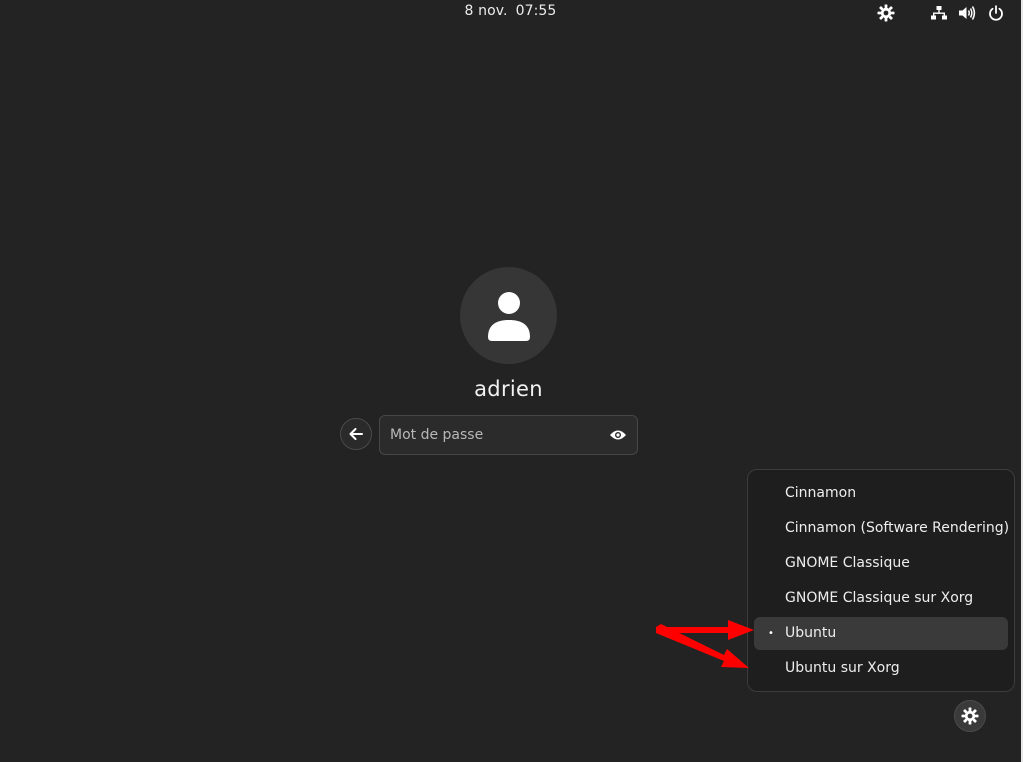  Describe the element at coordinates (842, 668) in the screenshot. I see `session-item-label: Ubuntu sur Xorg` at that location.